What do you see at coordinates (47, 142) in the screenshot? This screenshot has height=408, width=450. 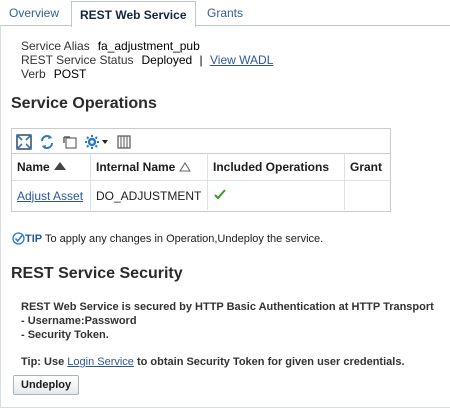 I see `refresh-icon` at bounding box center [47, 142].